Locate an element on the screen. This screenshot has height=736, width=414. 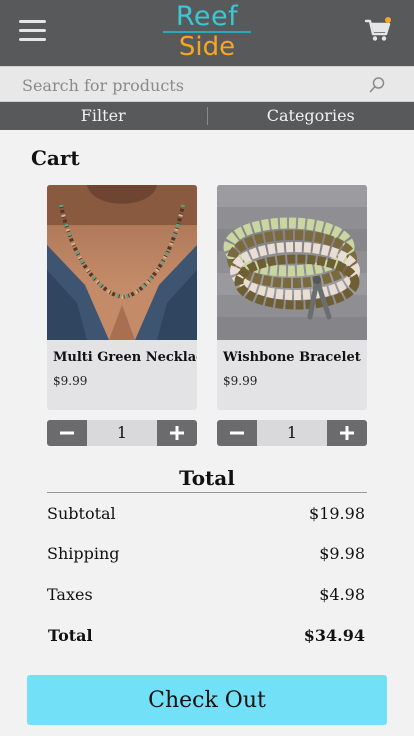
page-title: Cart is located at coordinates (55, 158).